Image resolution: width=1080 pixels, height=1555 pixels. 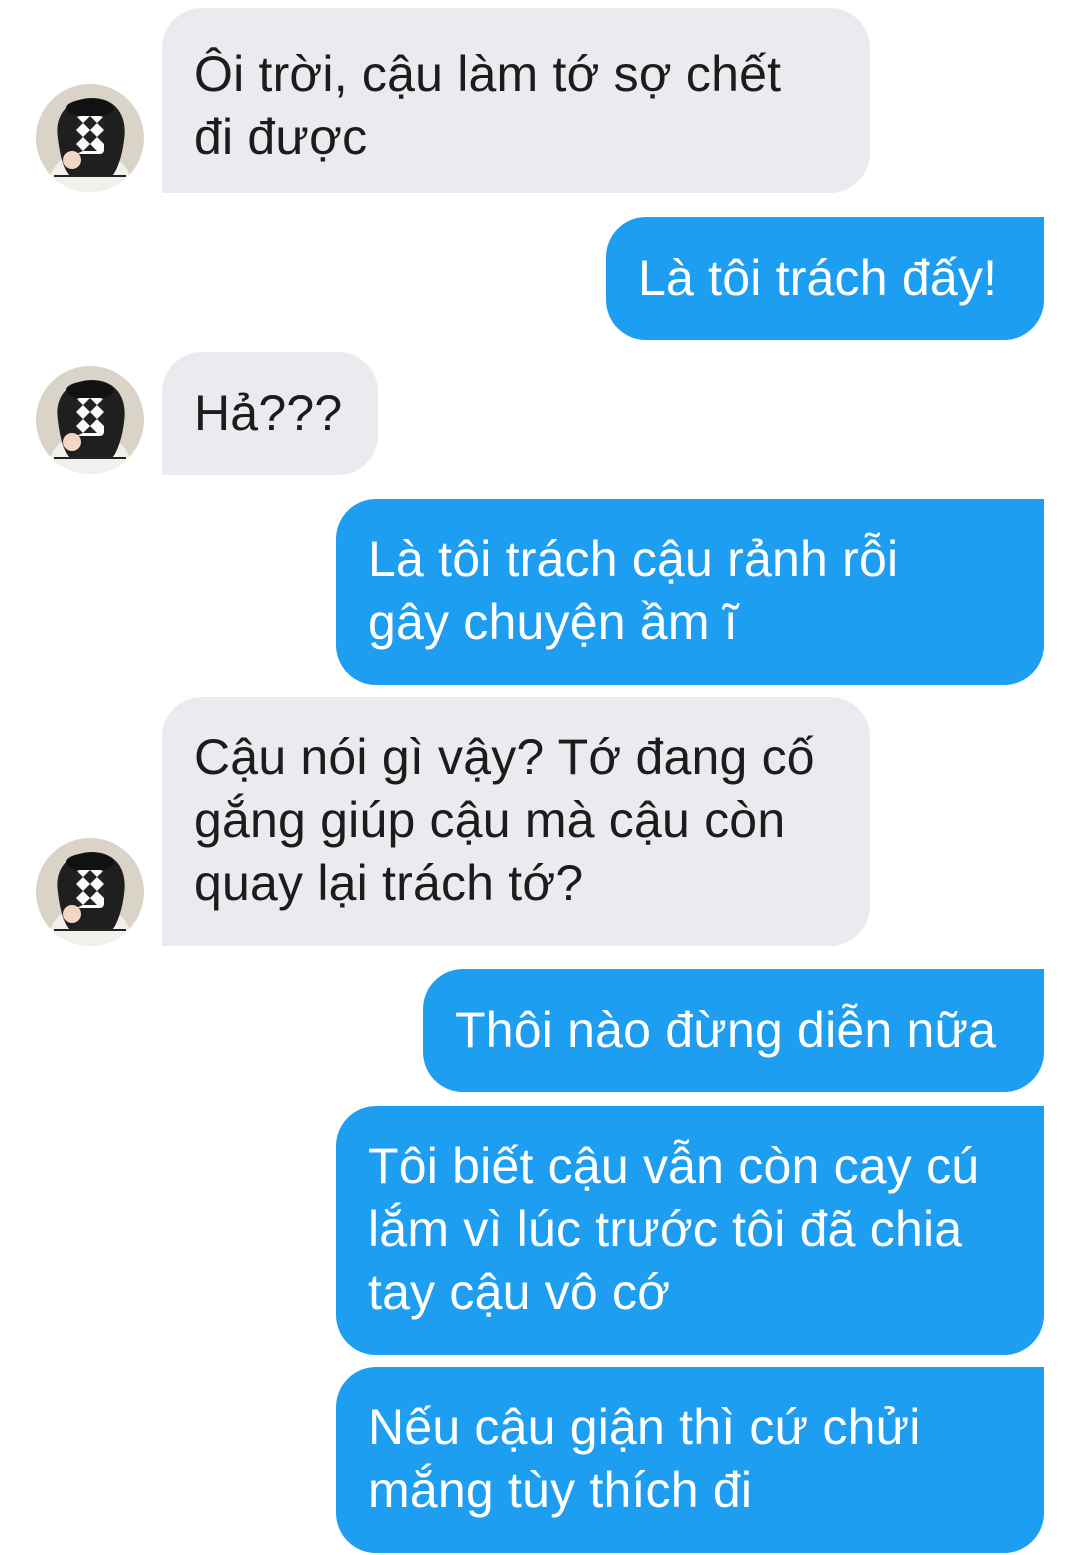 I want to click on message-line: tay cậu vô cớ, so click(x=519, y=1292).